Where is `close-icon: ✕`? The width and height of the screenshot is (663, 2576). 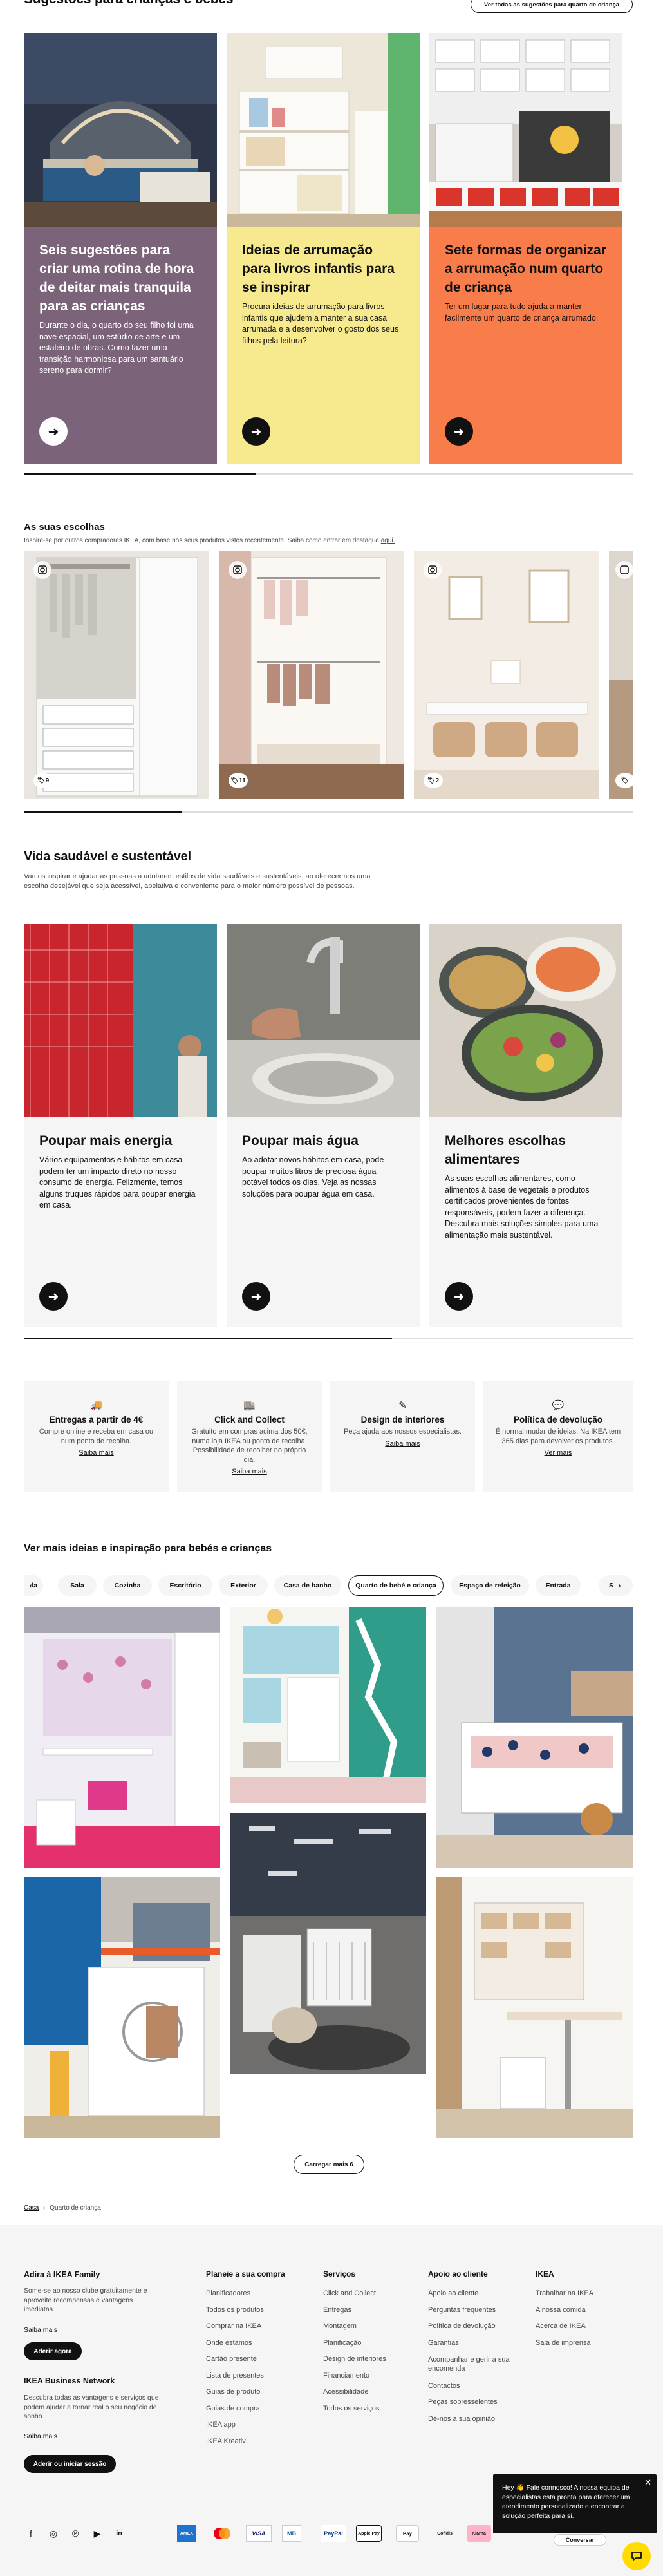 close-icon: ✕ is located at coordinates (647, 2483).